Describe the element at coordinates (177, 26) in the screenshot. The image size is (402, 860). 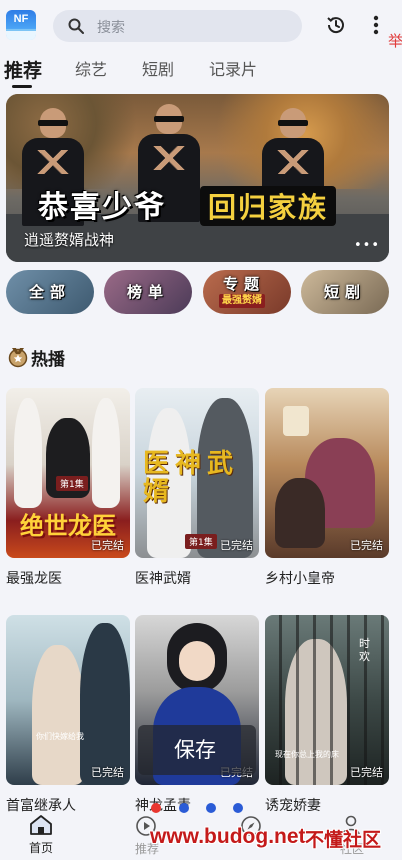
I see `search-bar: 搜索` at that location.